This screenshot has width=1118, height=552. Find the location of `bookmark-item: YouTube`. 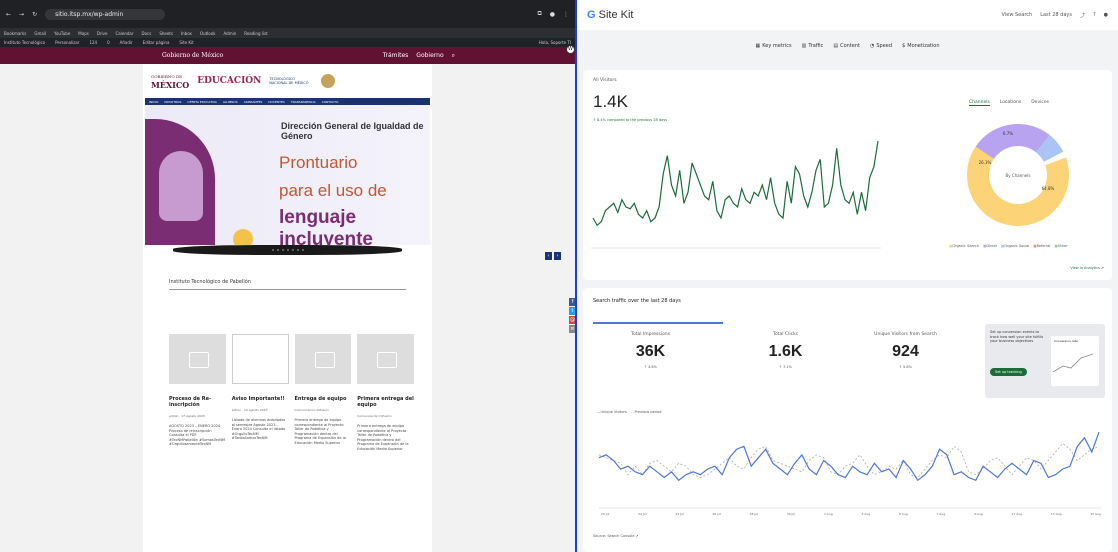

bookmark-item: YouTube is located at coordinates (62, 33).